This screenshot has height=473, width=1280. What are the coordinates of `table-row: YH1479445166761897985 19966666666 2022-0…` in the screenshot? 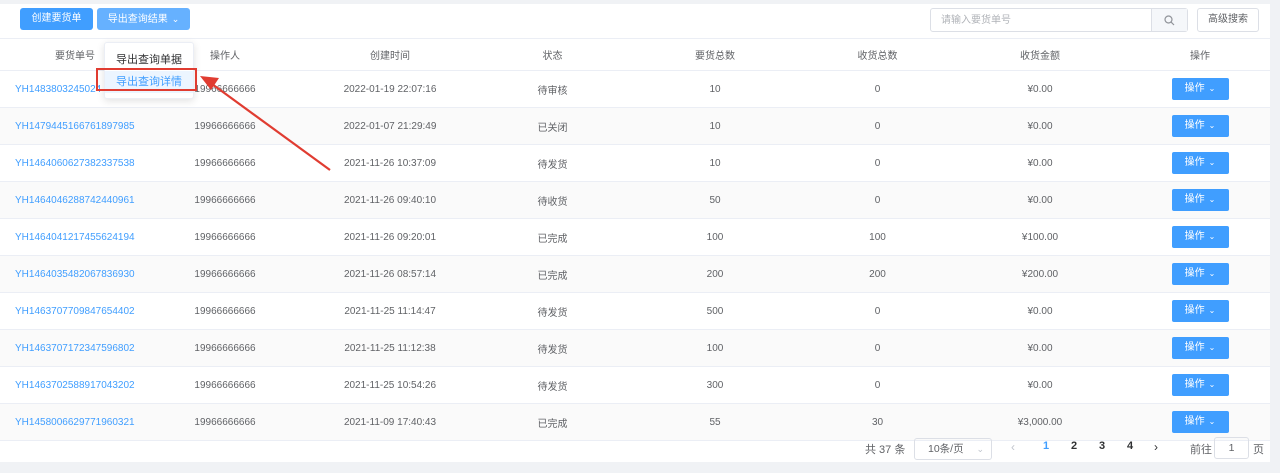 It's located at (635, 126).